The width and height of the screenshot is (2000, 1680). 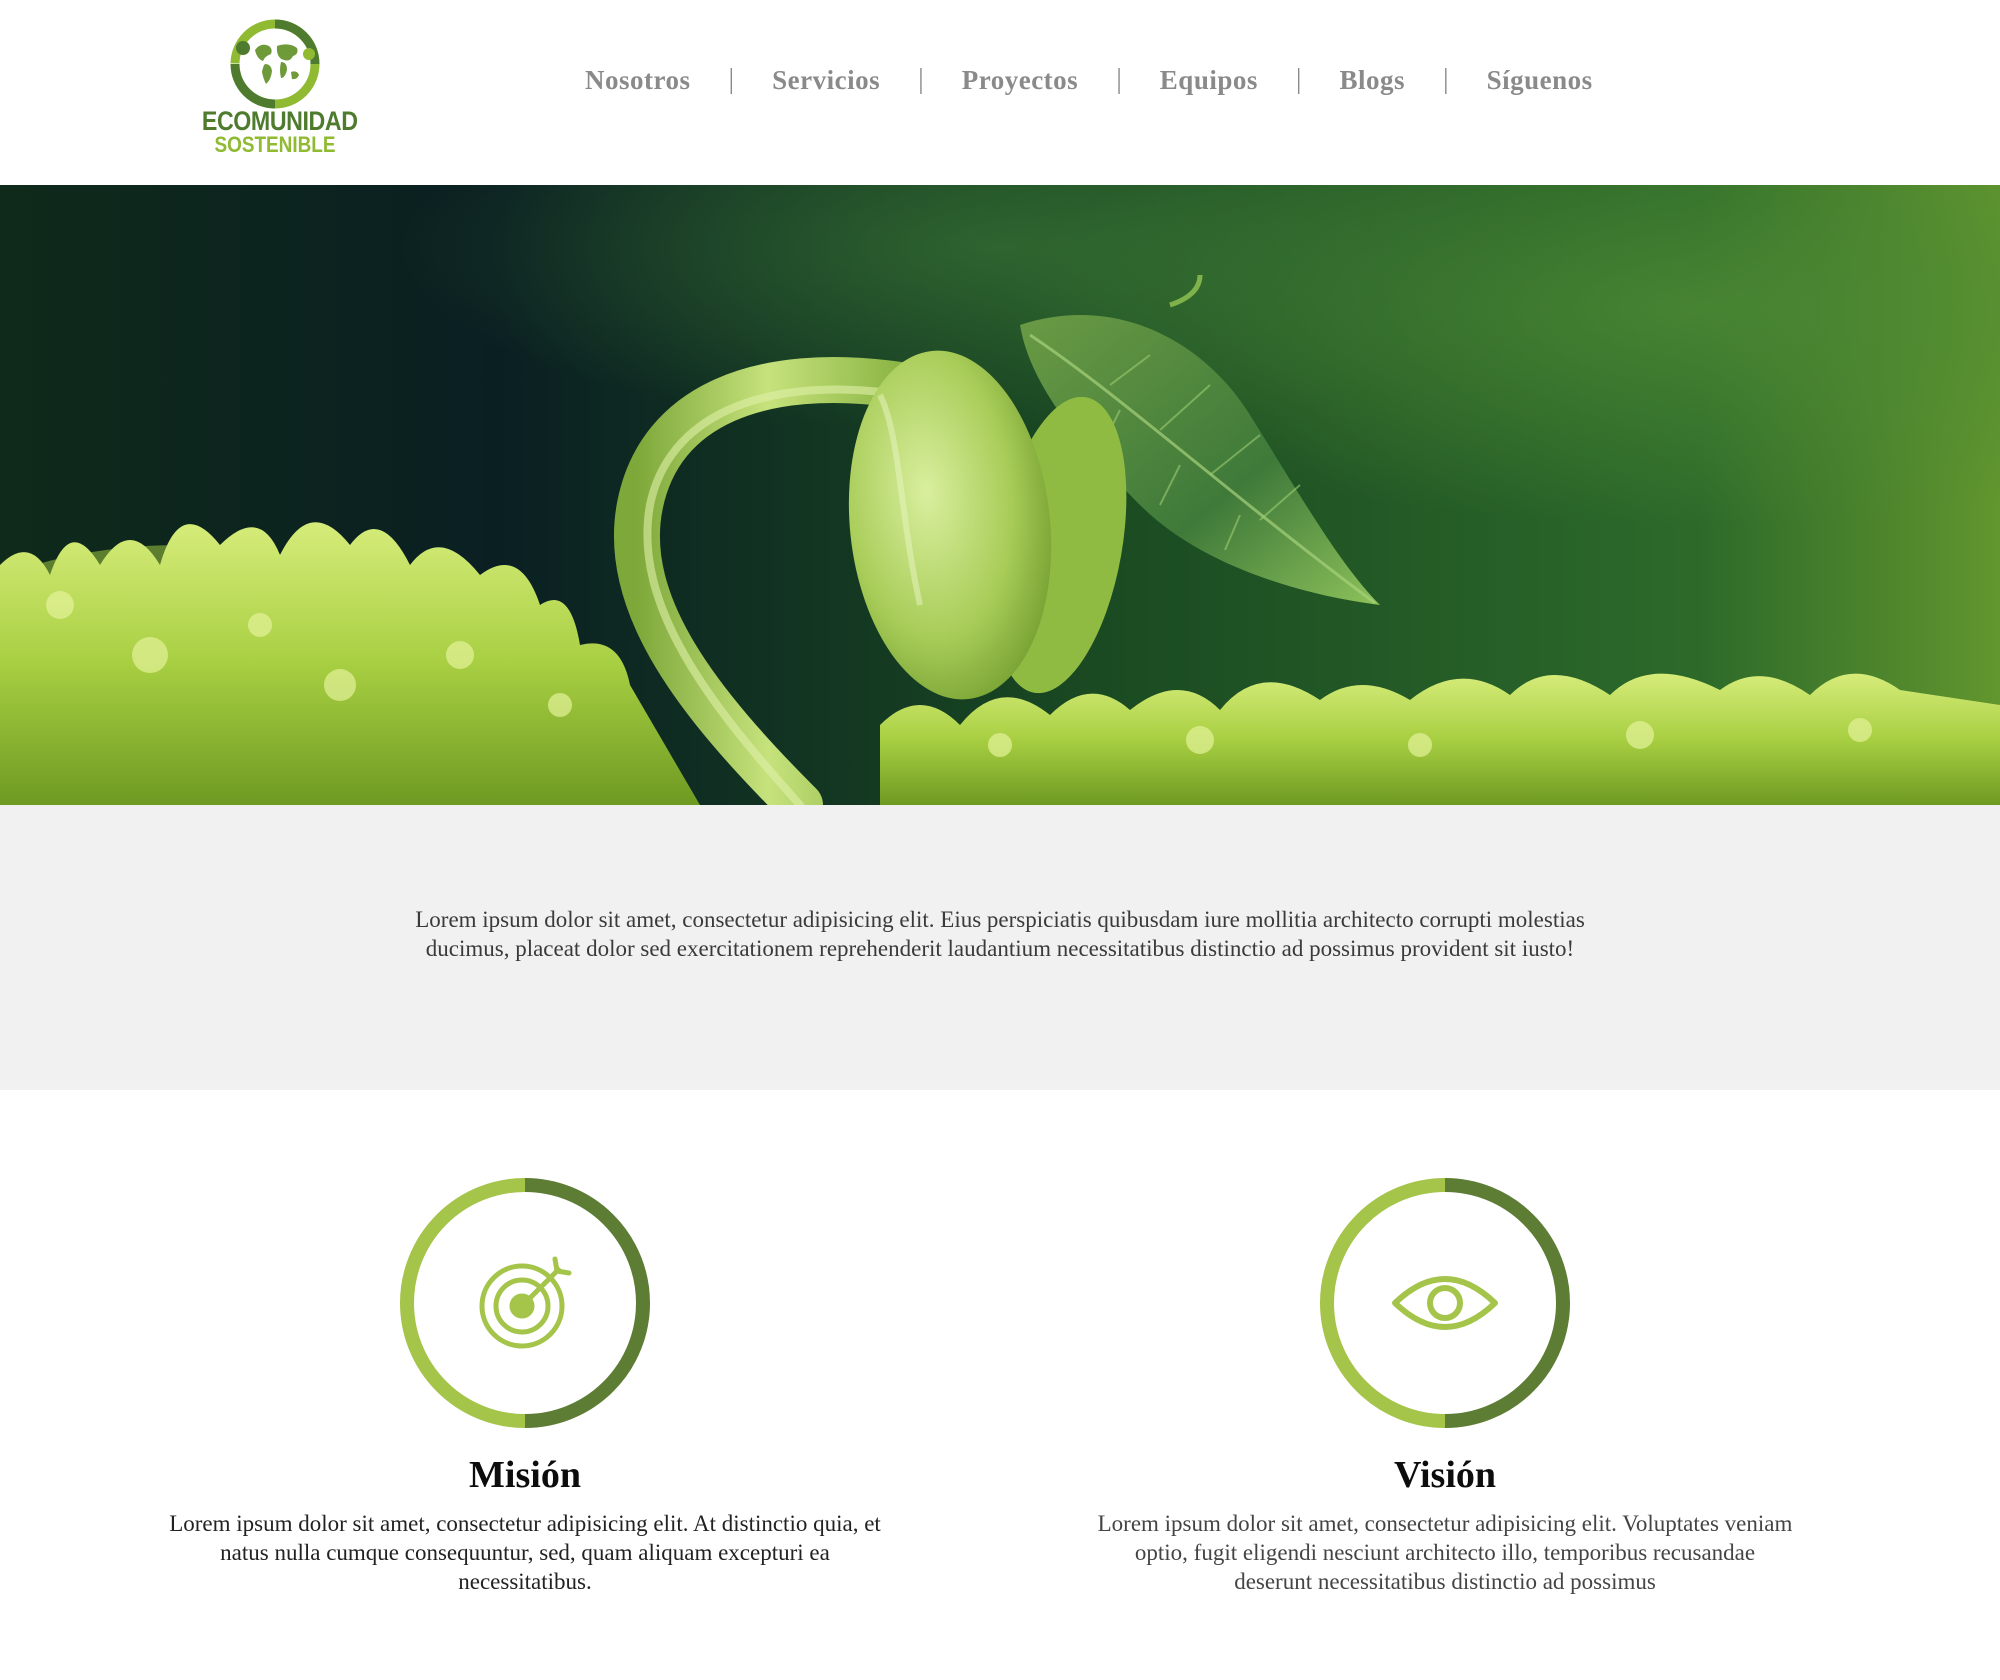 What do you see at coordinates (525, 1475) in the screenshot?
I see `mission-title: Misión` at bounding box center [525, 1475].